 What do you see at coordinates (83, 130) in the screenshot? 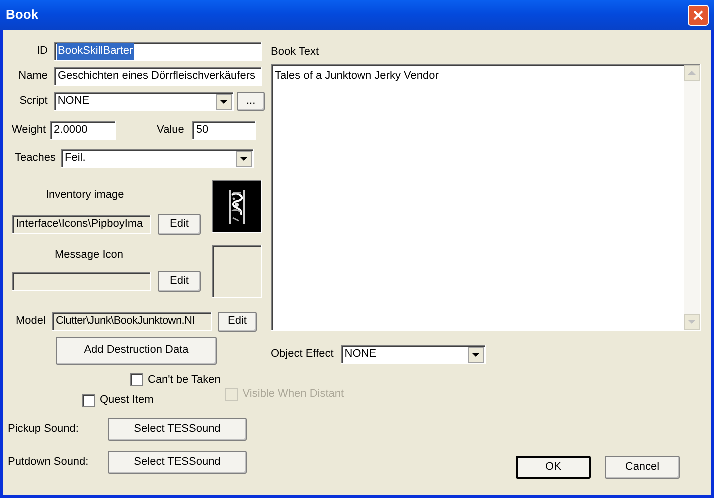
I see `weight-field: 2.0000` at bounding box center [83, 130].